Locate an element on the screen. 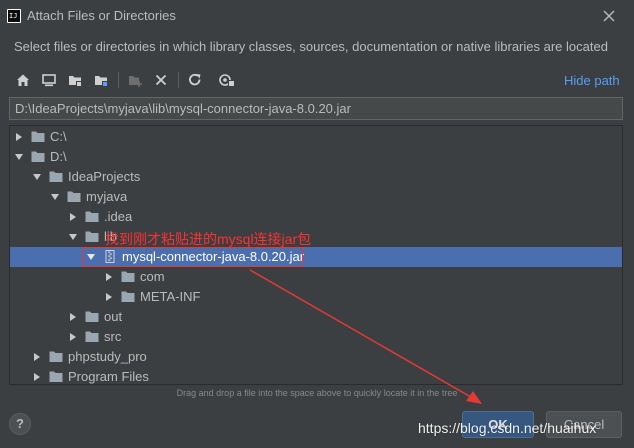 This screenshot has height=448, width=634. tree-item-label: IdeaProjects is located at coordinates (104, 176).